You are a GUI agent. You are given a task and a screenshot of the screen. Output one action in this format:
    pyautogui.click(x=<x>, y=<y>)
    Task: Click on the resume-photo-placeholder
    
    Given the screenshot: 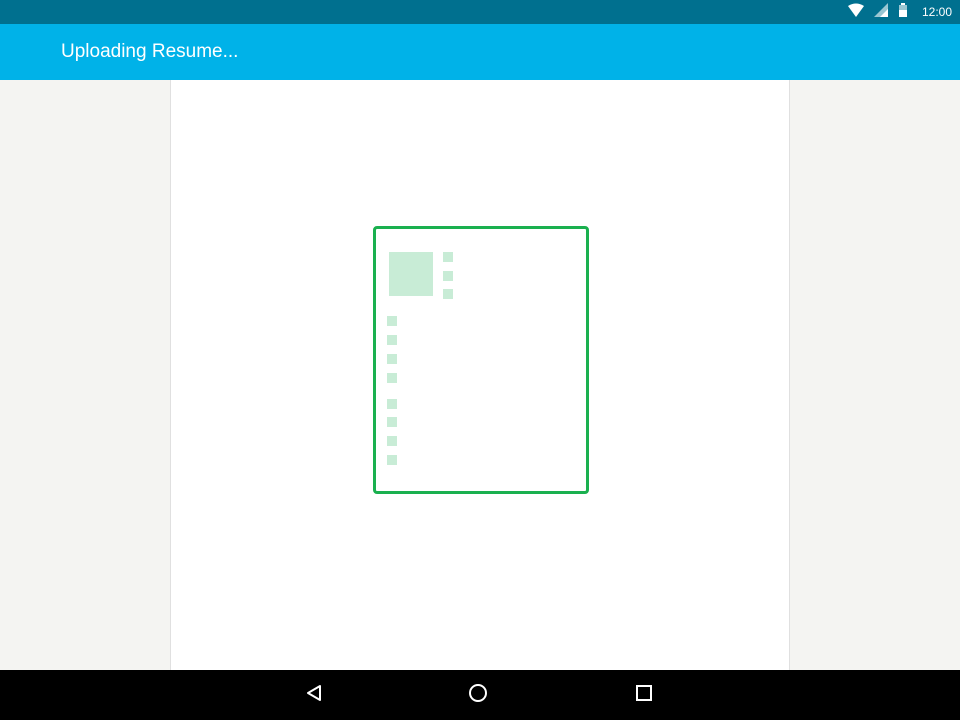 What is the action you would take?
    pyautogui.click(x=411, y=274)
    